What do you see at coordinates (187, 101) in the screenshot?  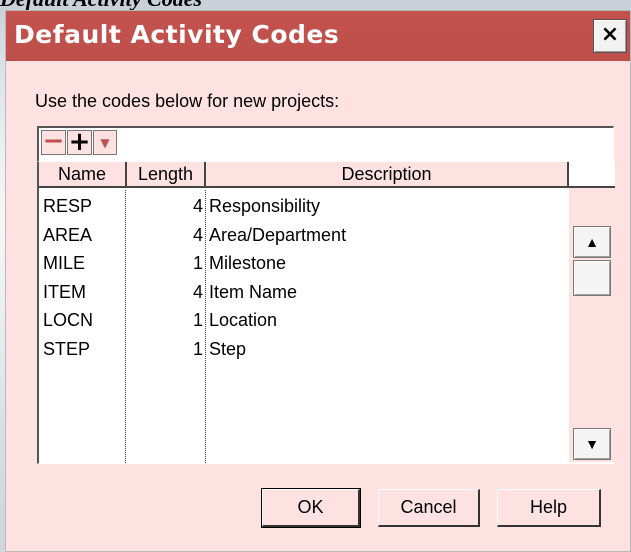 I see `instruction-text: Use the codes below for new projects:` at bounding box center [187, 101].